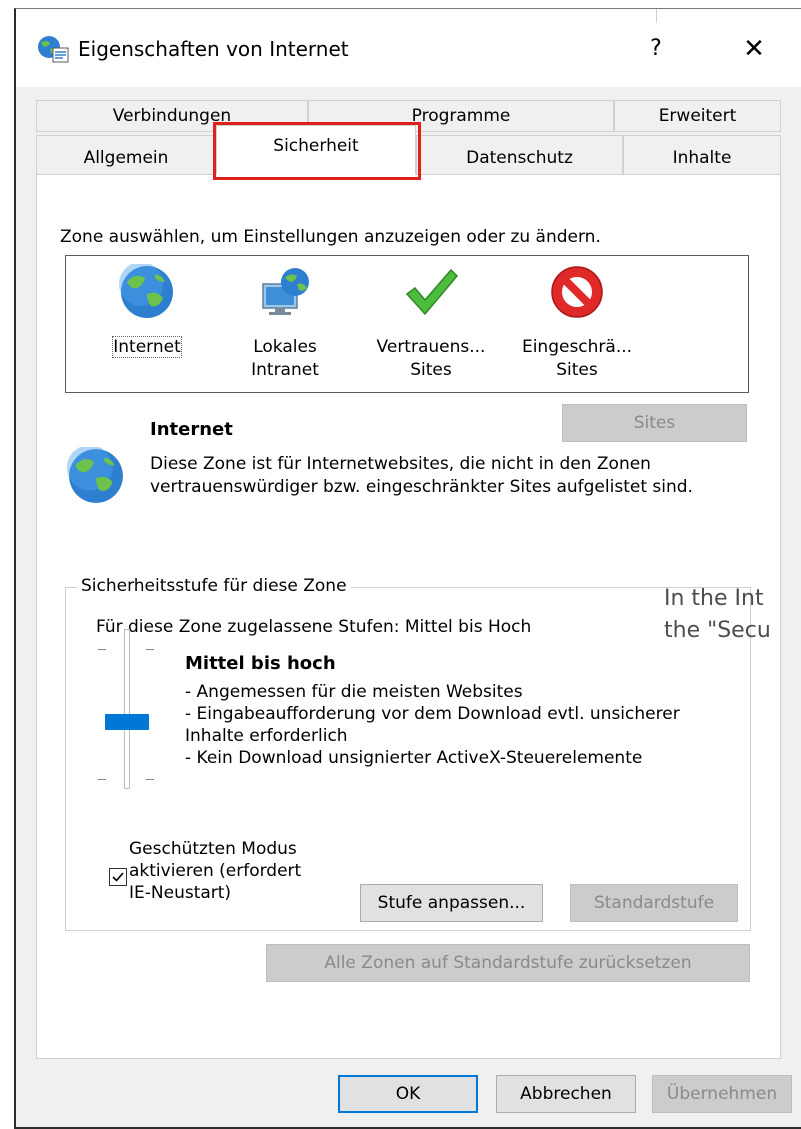 The height and width of the screenshot is (1129, 801). What do you see at coordinates (431, 370) in the screenshot?
I see `zone-trusted-label-2: Sites` at bounding box center [431, 370].